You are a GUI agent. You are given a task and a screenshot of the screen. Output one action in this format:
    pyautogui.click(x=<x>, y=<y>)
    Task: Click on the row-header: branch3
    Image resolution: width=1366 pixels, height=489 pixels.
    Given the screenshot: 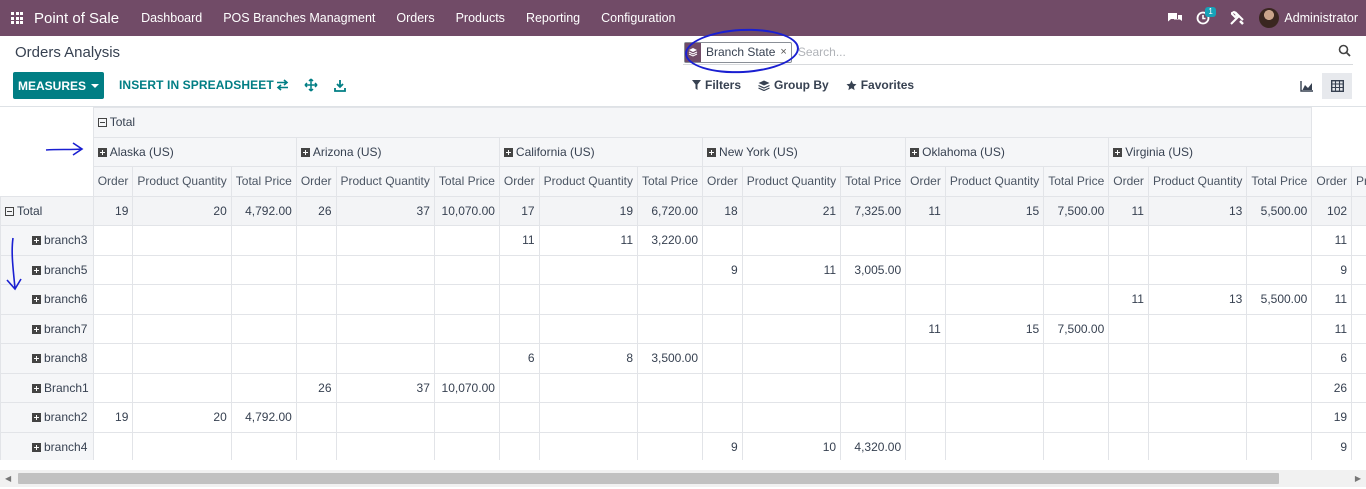 What is the action you would take?
    pyautogui.click(x=47, y=240)
    